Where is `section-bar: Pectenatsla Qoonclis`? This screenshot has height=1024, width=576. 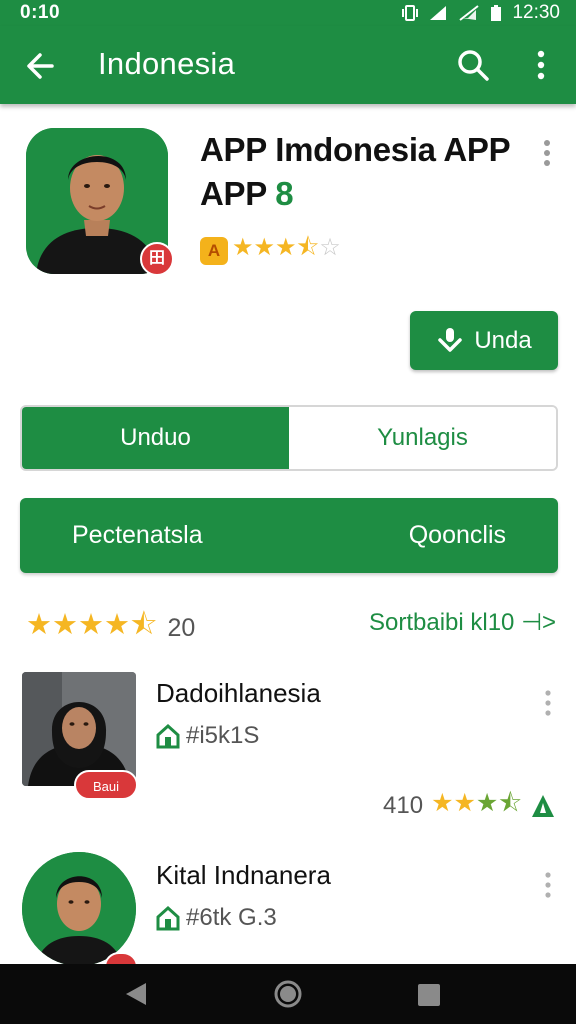 section-bar: Pectenatsla Qoonclis is located at coordinates (289, 535).